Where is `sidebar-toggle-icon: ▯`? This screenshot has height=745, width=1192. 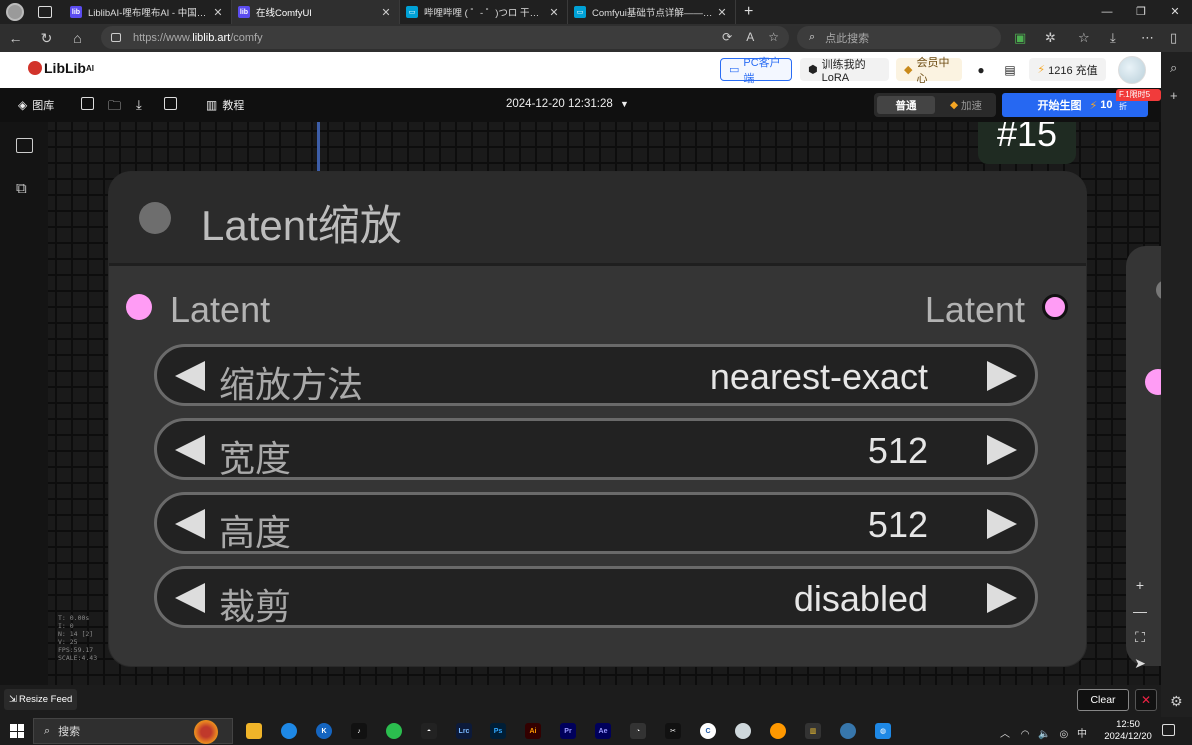
sidebar-toggle-icon: ▯ is located at coordinates (1173, 38).